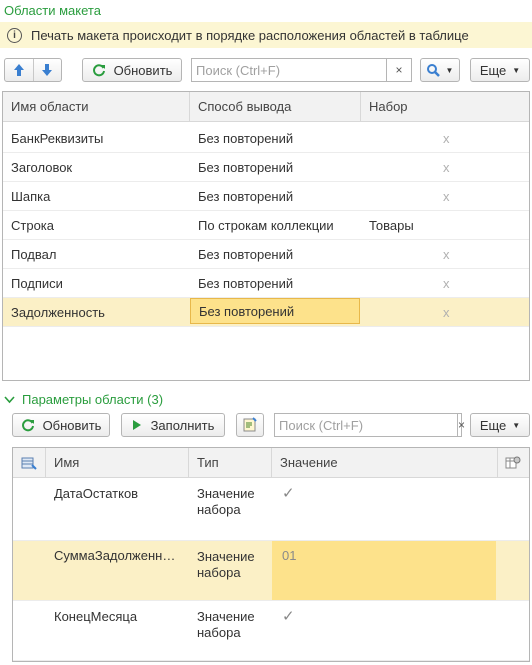 Image resolution: width=532 pixels, height=665 pixels. What do you see at coordinates (136, 425) in the screenshot?
I see `play-icon` at bounding box center [136, 425].